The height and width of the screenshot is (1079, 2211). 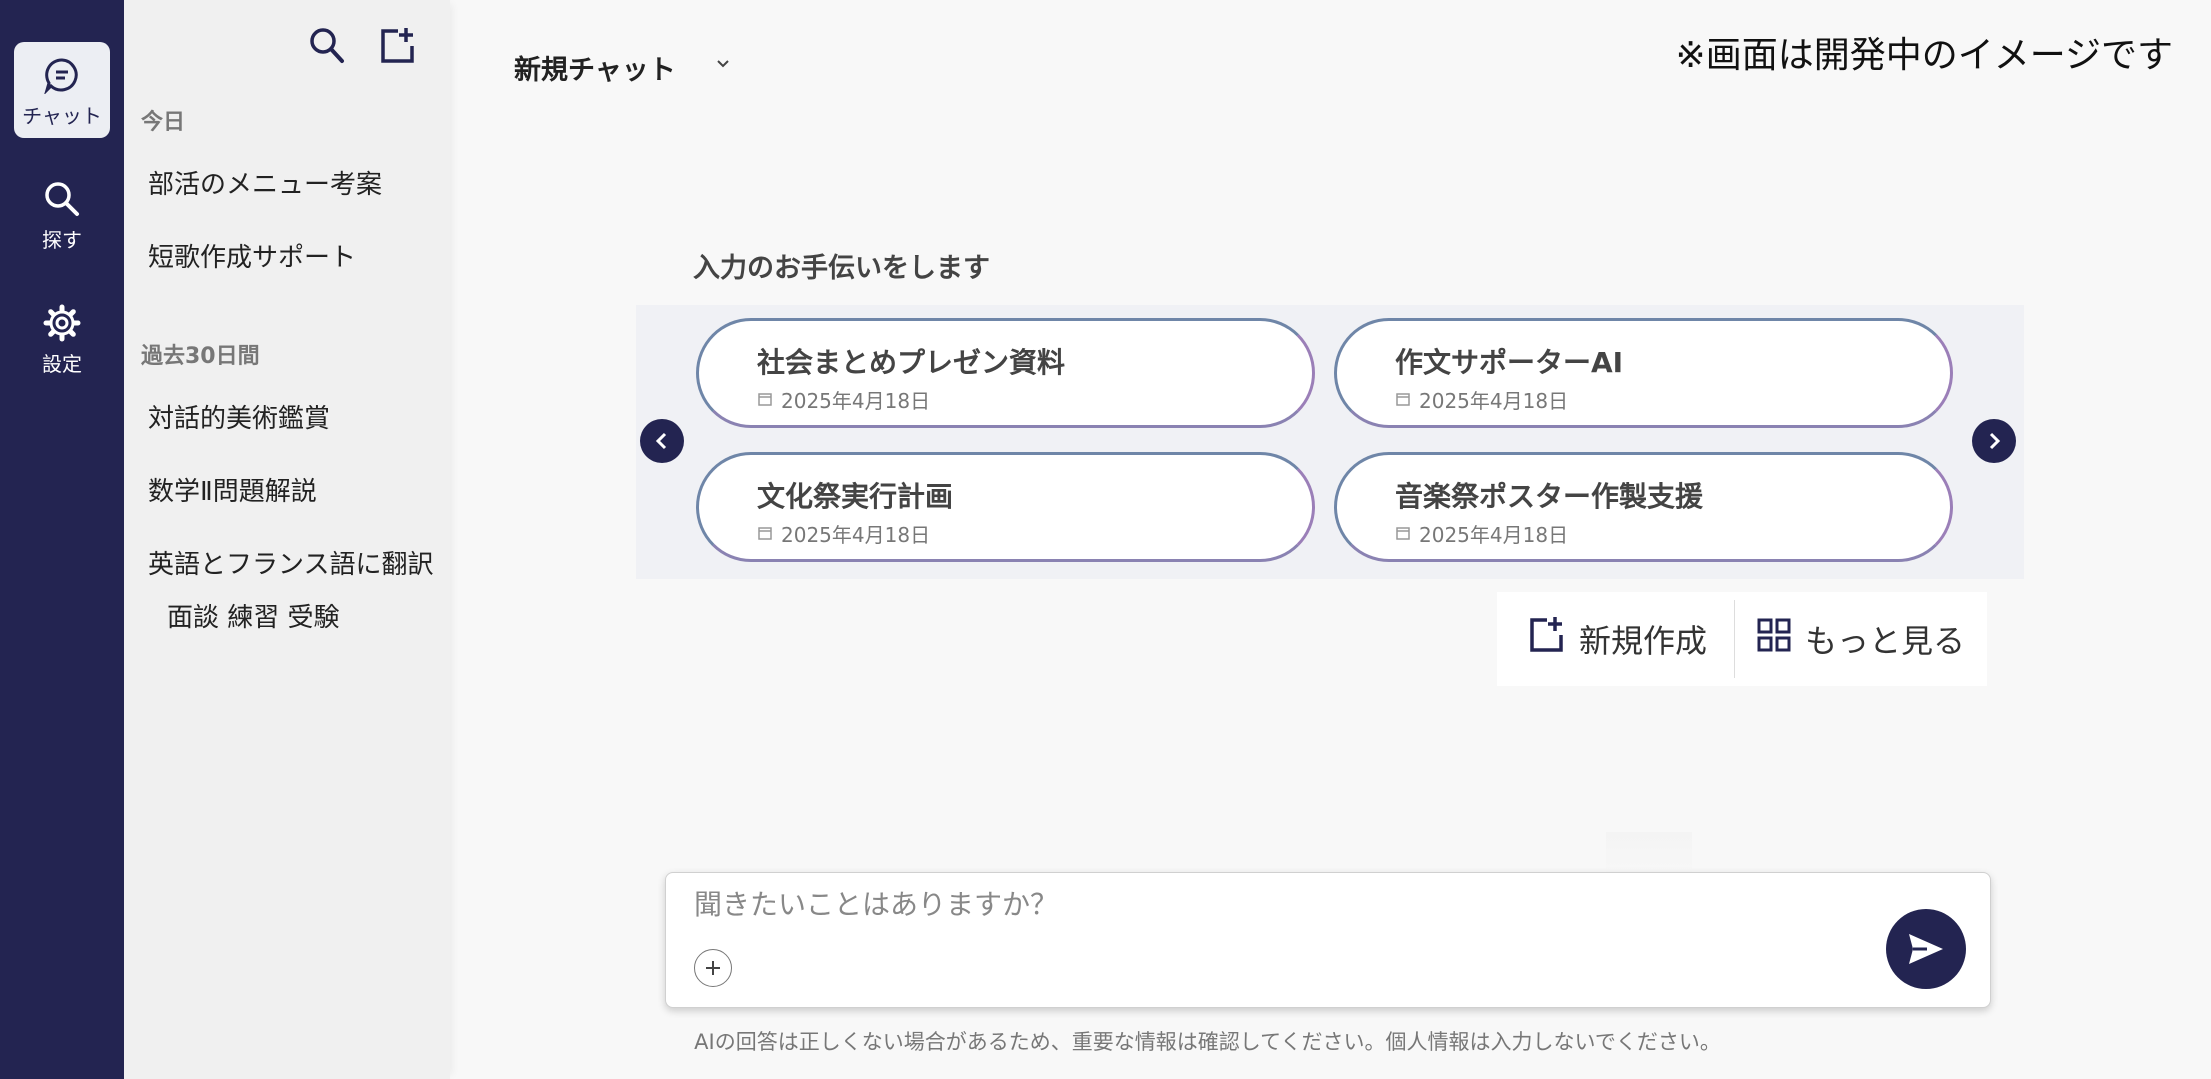 What do you see at coordinates (62, 240) in the screenshot?
I see `rail-label-search: 探す` at bounding box center [62, 240].